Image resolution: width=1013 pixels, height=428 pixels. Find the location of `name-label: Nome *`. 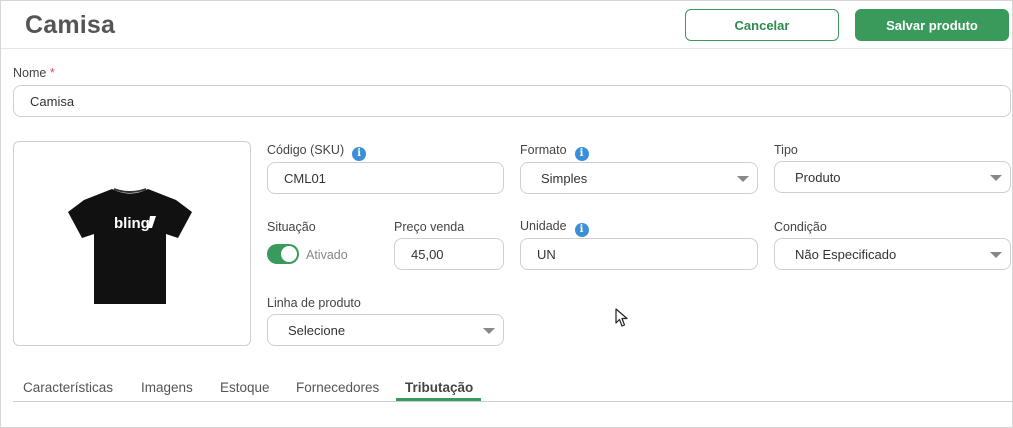

name-label: Nome * is located at coordinates (34, 73).